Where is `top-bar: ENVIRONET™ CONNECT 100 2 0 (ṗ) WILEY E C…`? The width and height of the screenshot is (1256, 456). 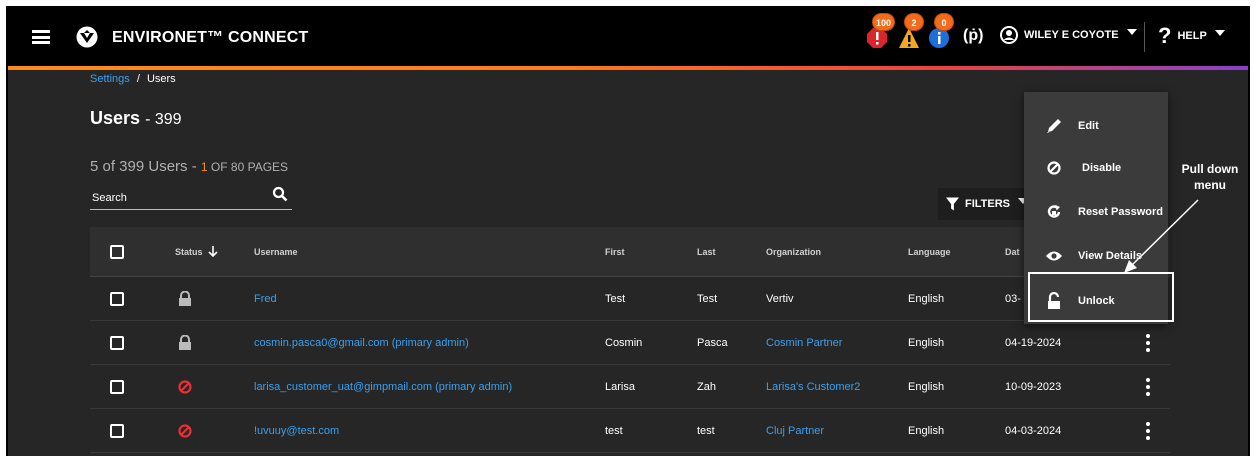 top-bar: ENVIRONET™ CONNECT 100 2 0 (ṗ) WILEY E C… is located at coordinates (628, 37).